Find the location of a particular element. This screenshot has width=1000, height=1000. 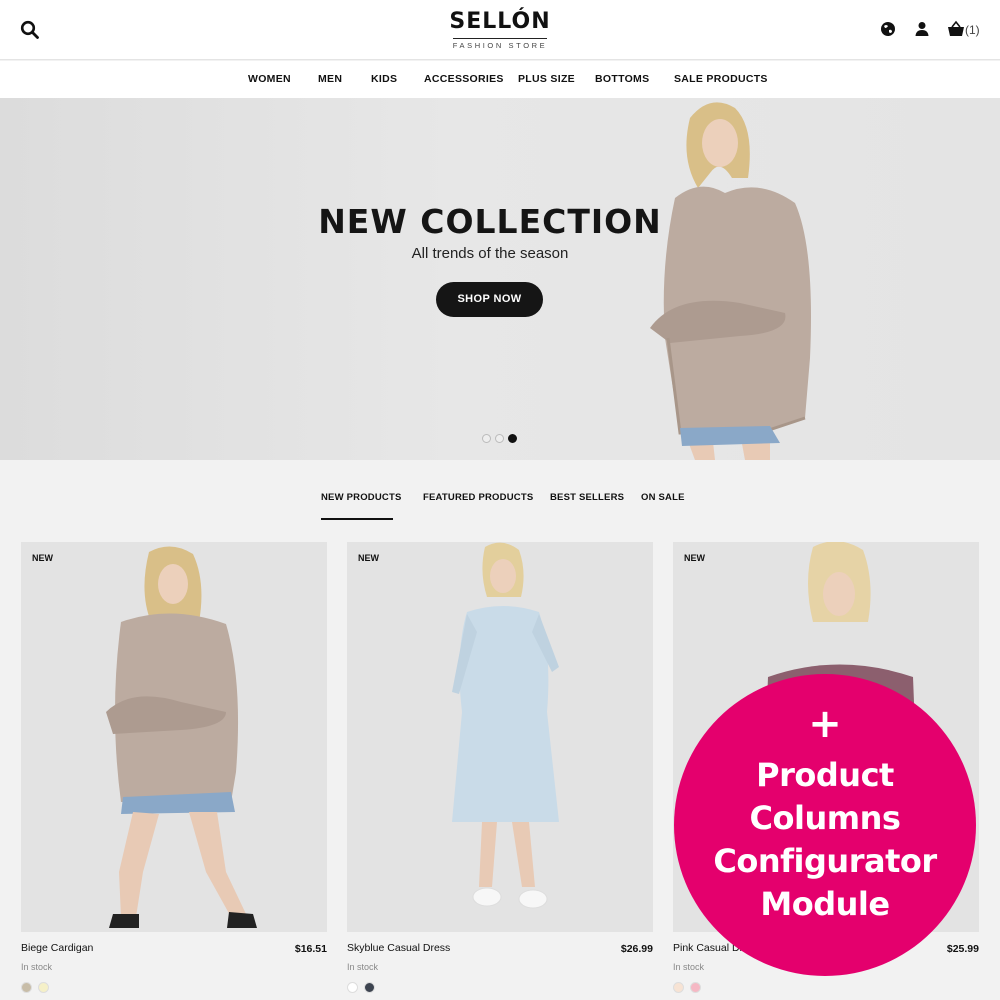

promo-line: Configurator is located at coordinates (825, 861).